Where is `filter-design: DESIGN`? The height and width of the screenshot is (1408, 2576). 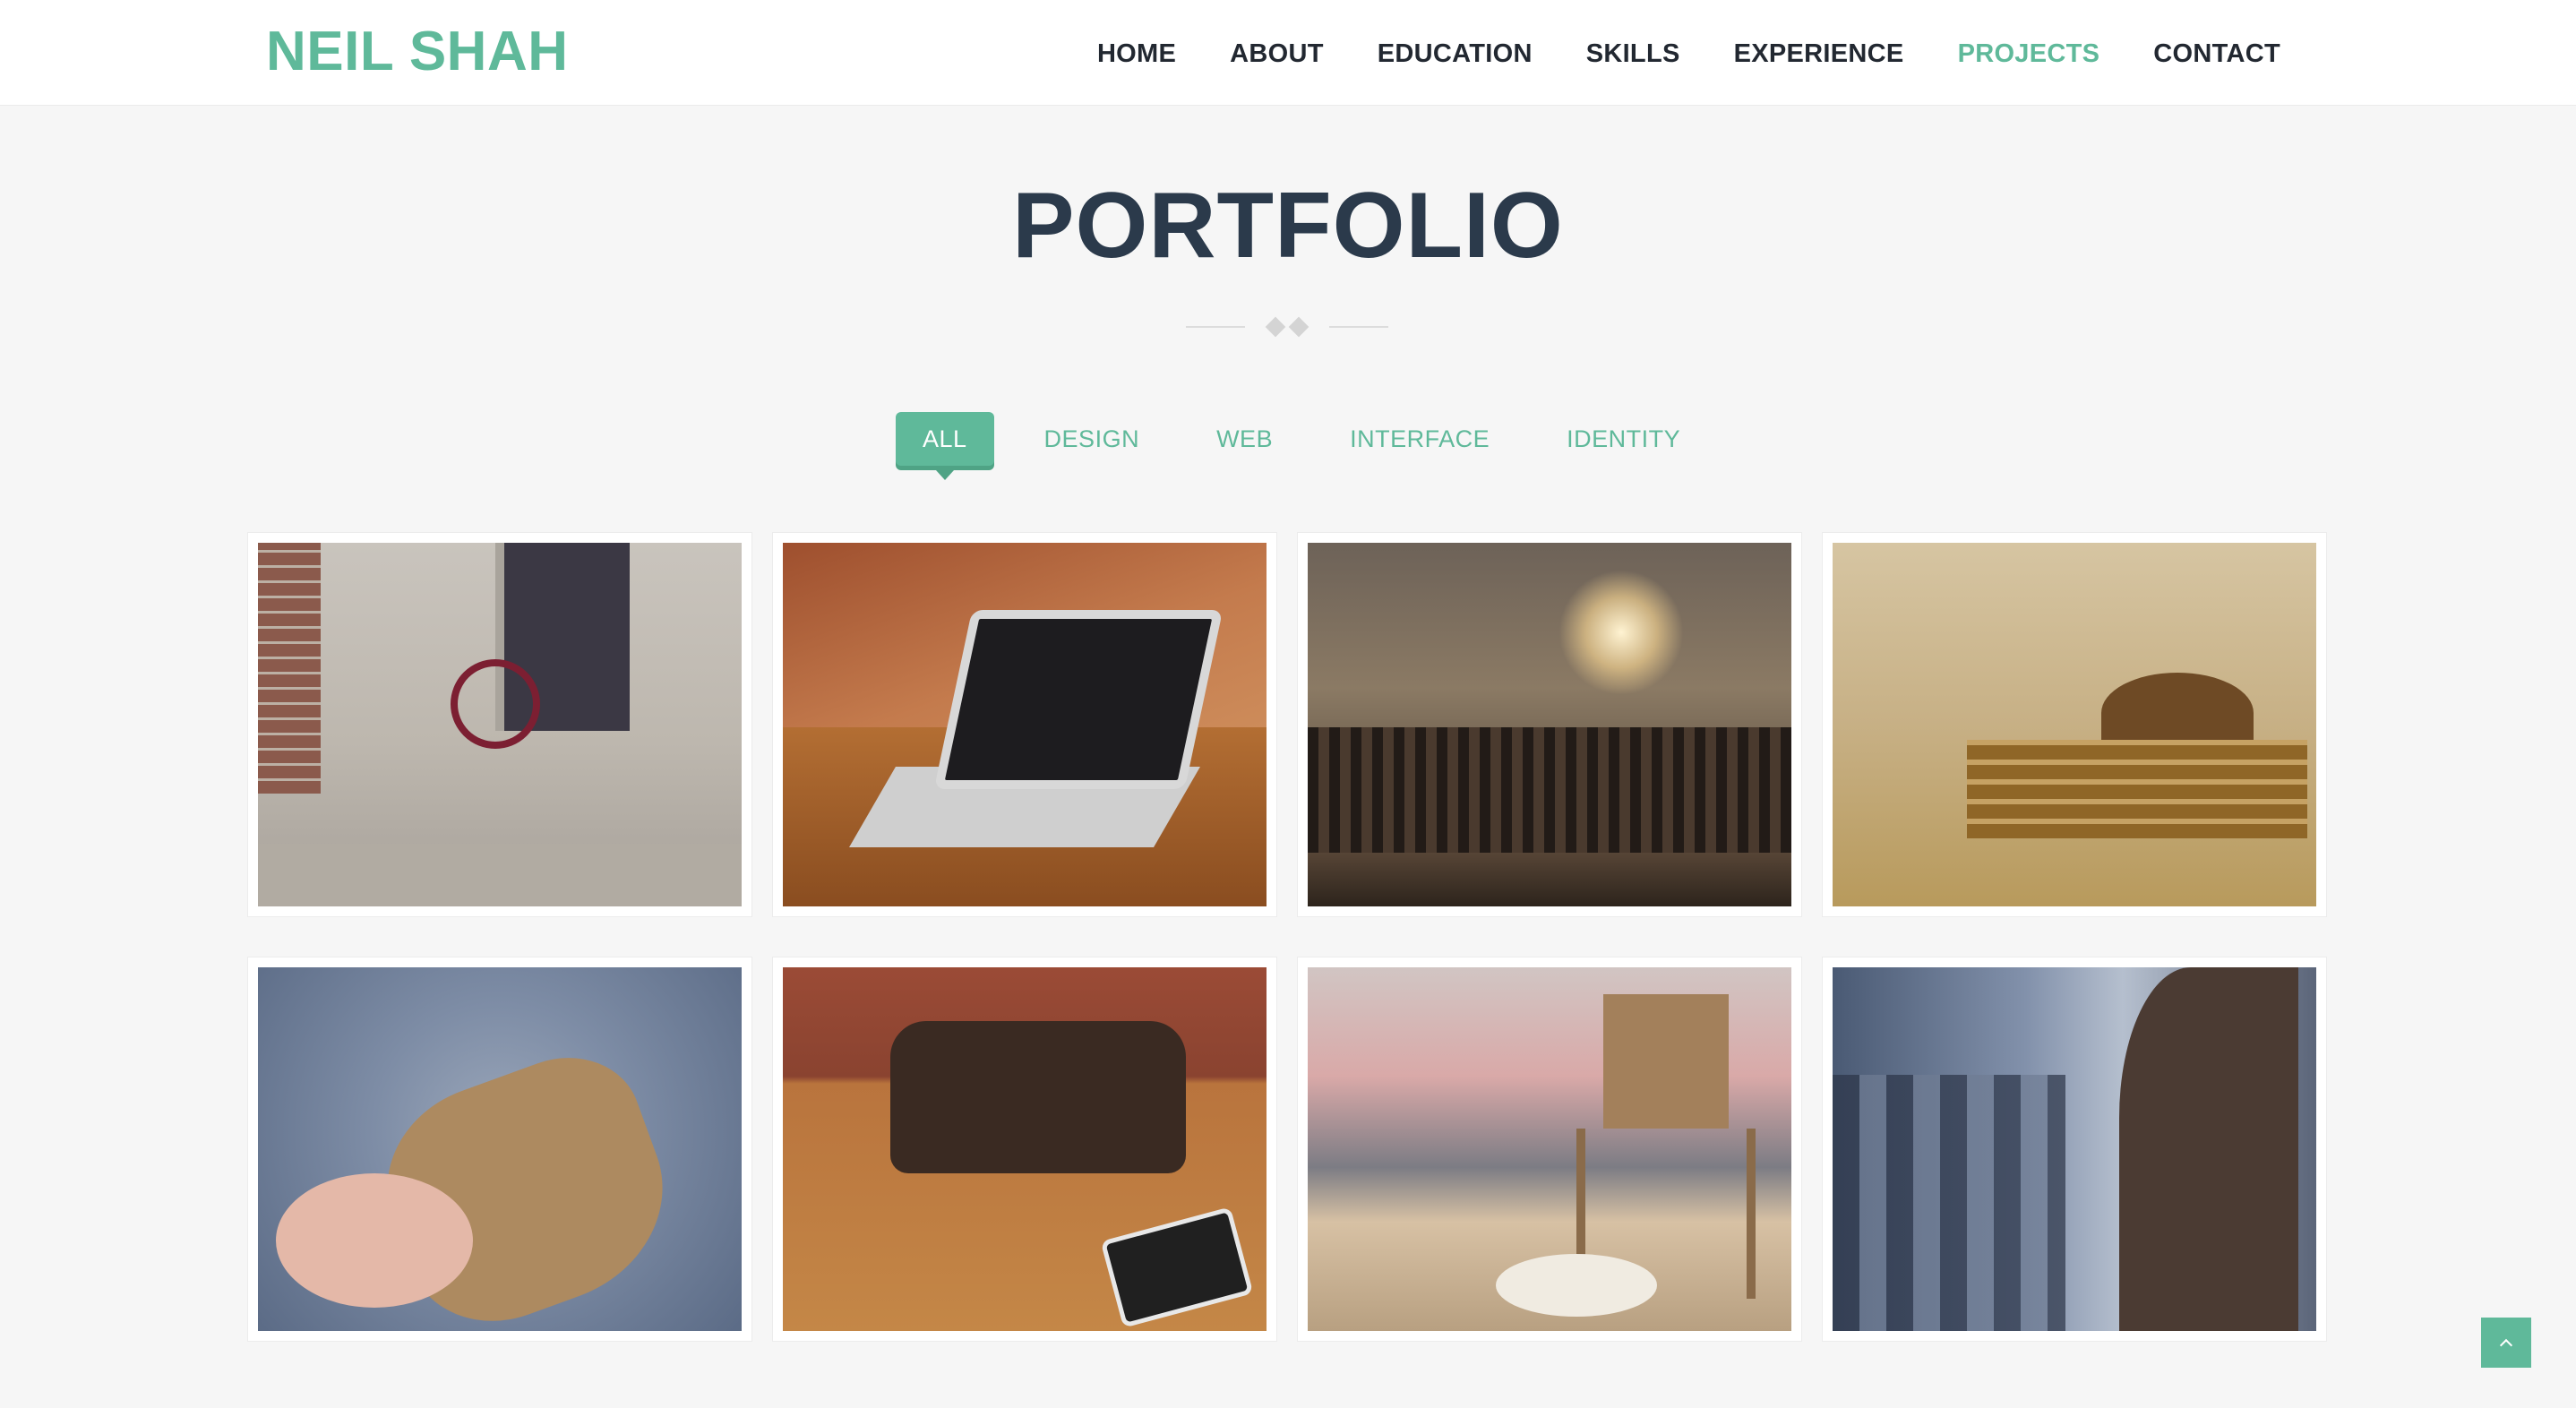
filter-design: DESIGN is located at coordinates (1092, 439).